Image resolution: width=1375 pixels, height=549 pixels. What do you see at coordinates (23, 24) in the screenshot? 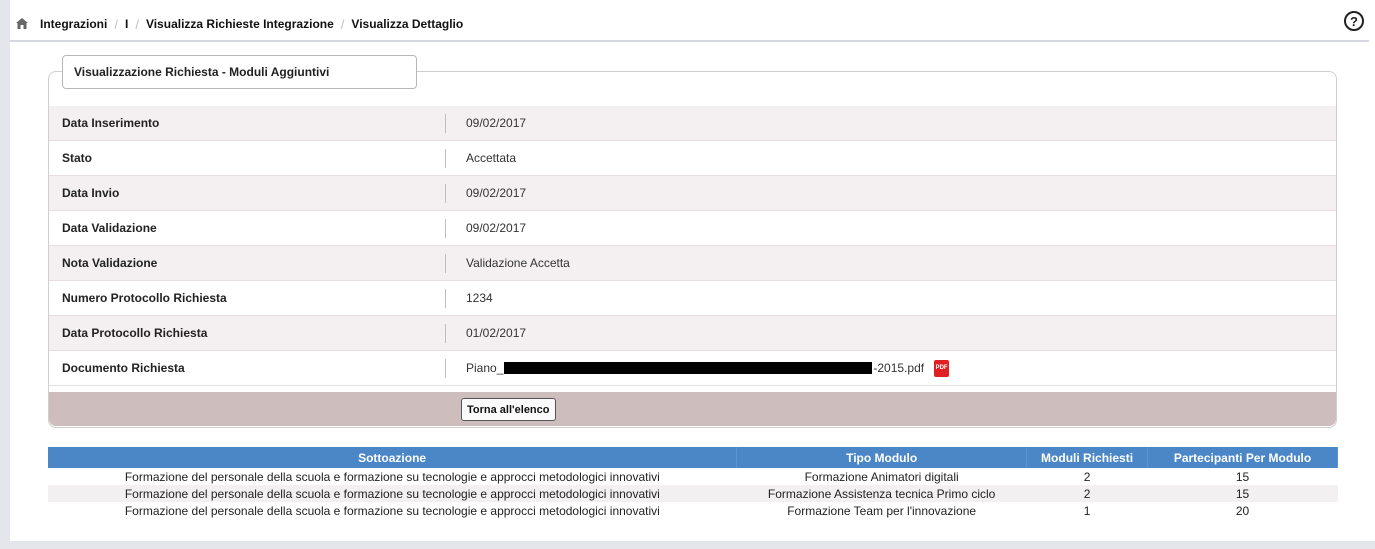
I see `home-icon` at bounding box center [23, 24].